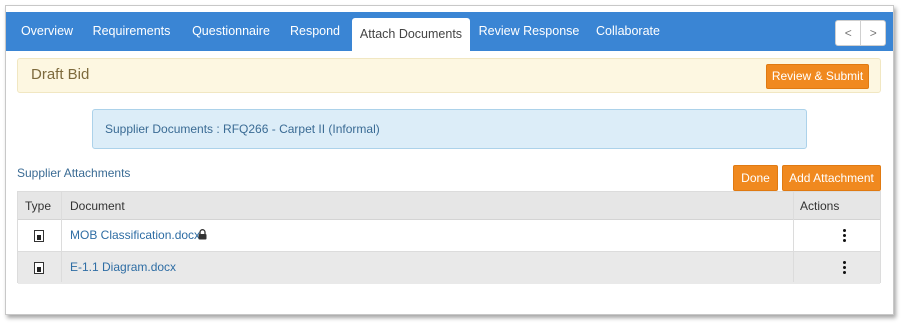 The height and width of the screenshot is (324, 903). I want to click on column-header-actions: Actions, so click(819, 206).